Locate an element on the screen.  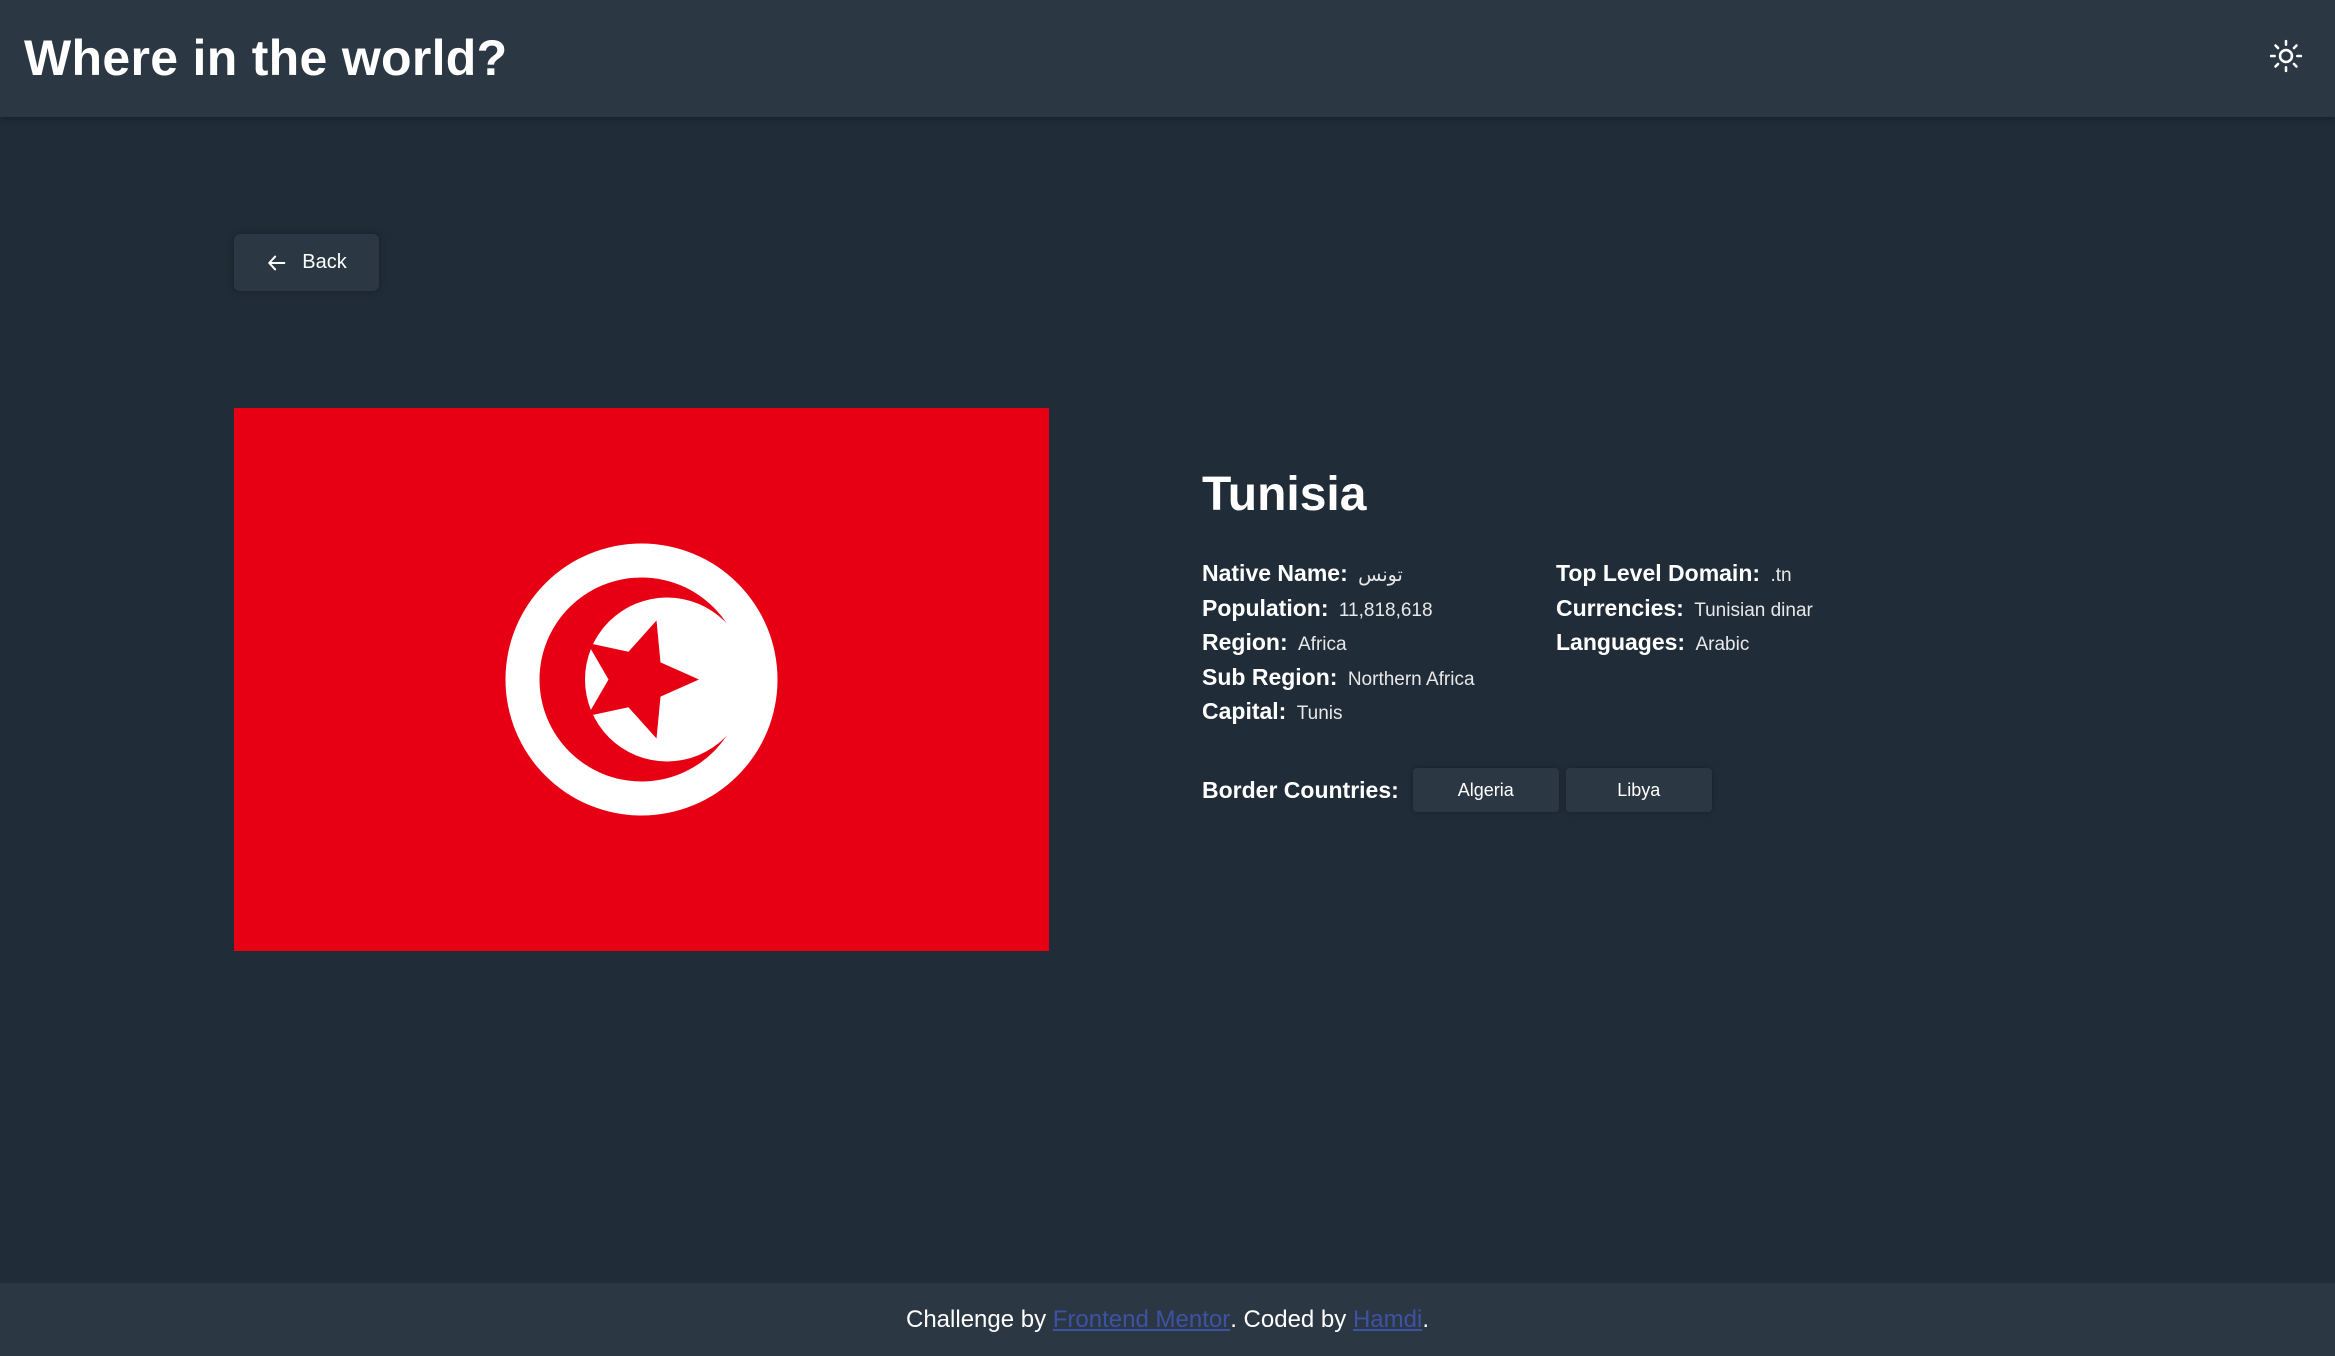
region-value: Africa is located at coordinates (1322, 644).